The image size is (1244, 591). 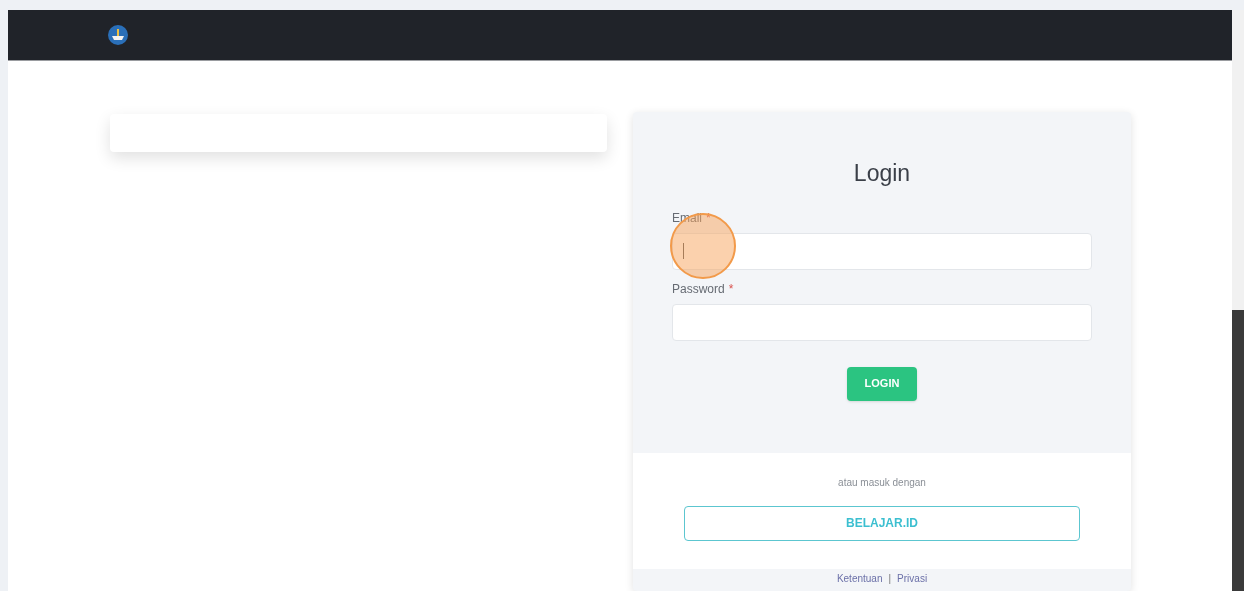 What do you see at coordinates (912, 578) in the screenshot?
I see `footer-link: Privasi` at bounding box center [912, 578].